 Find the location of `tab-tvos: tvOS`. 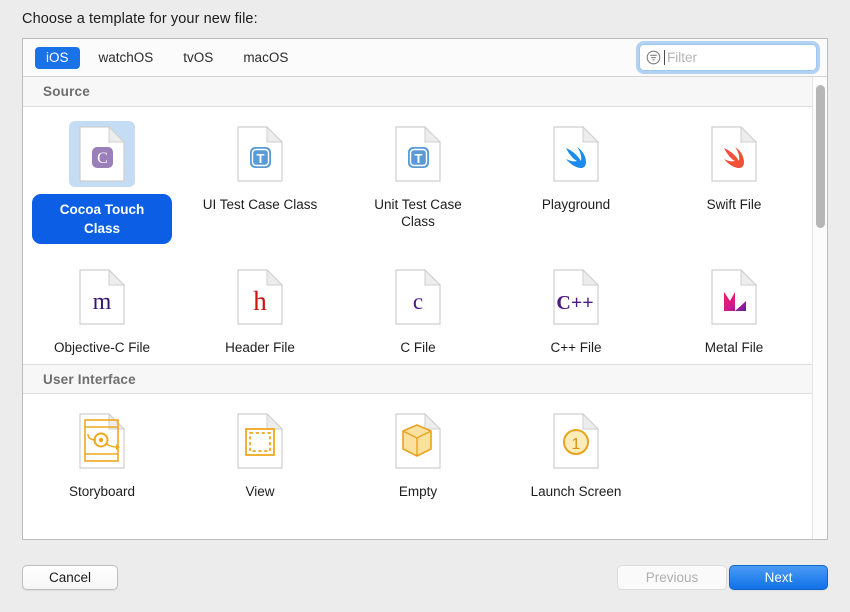

tab-tvos: tvOS is located at coordinates (198, 58).